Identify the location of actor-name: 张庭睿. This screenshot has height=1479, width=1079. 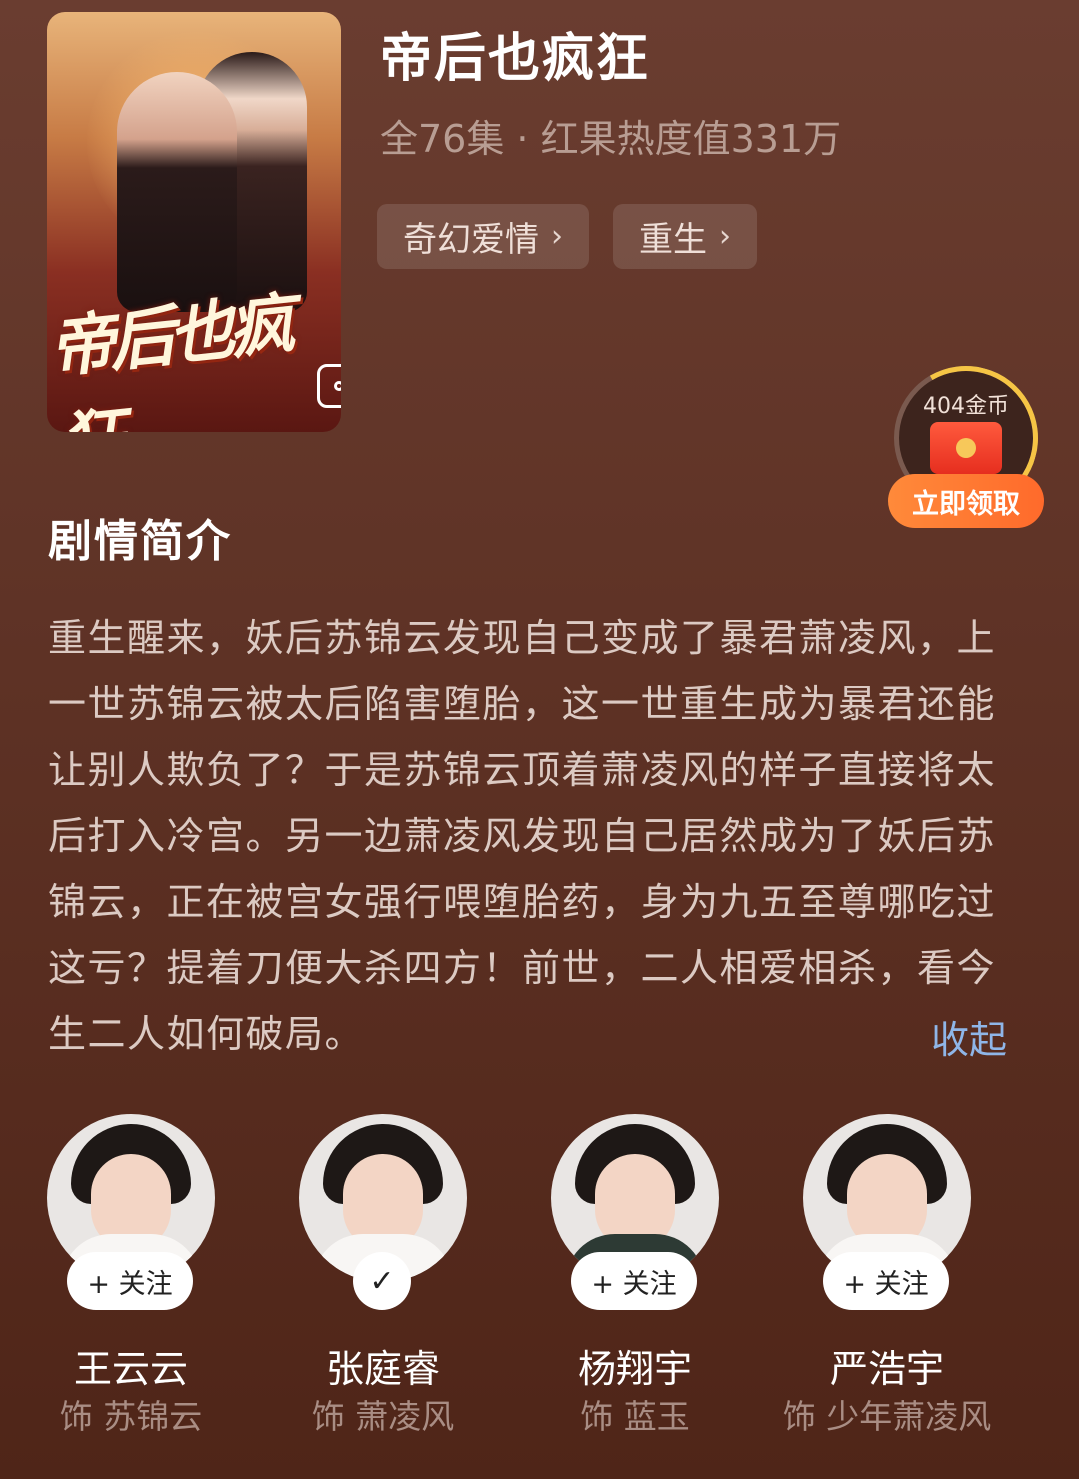
(382, 1369).